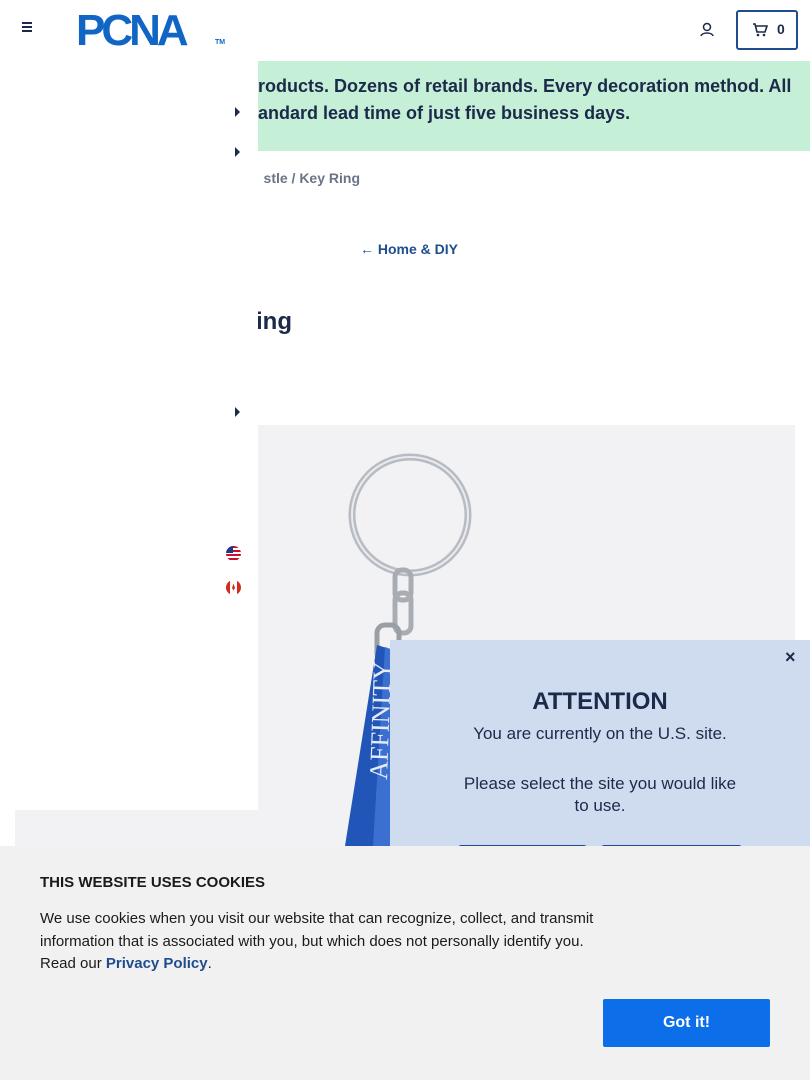 Image resolution: width=810 pixels, height=1080 pixels. What do you see at coordinates (781, 29) in the screenshot?
I see `cart-count: 0` at bounding box center [781, 29].